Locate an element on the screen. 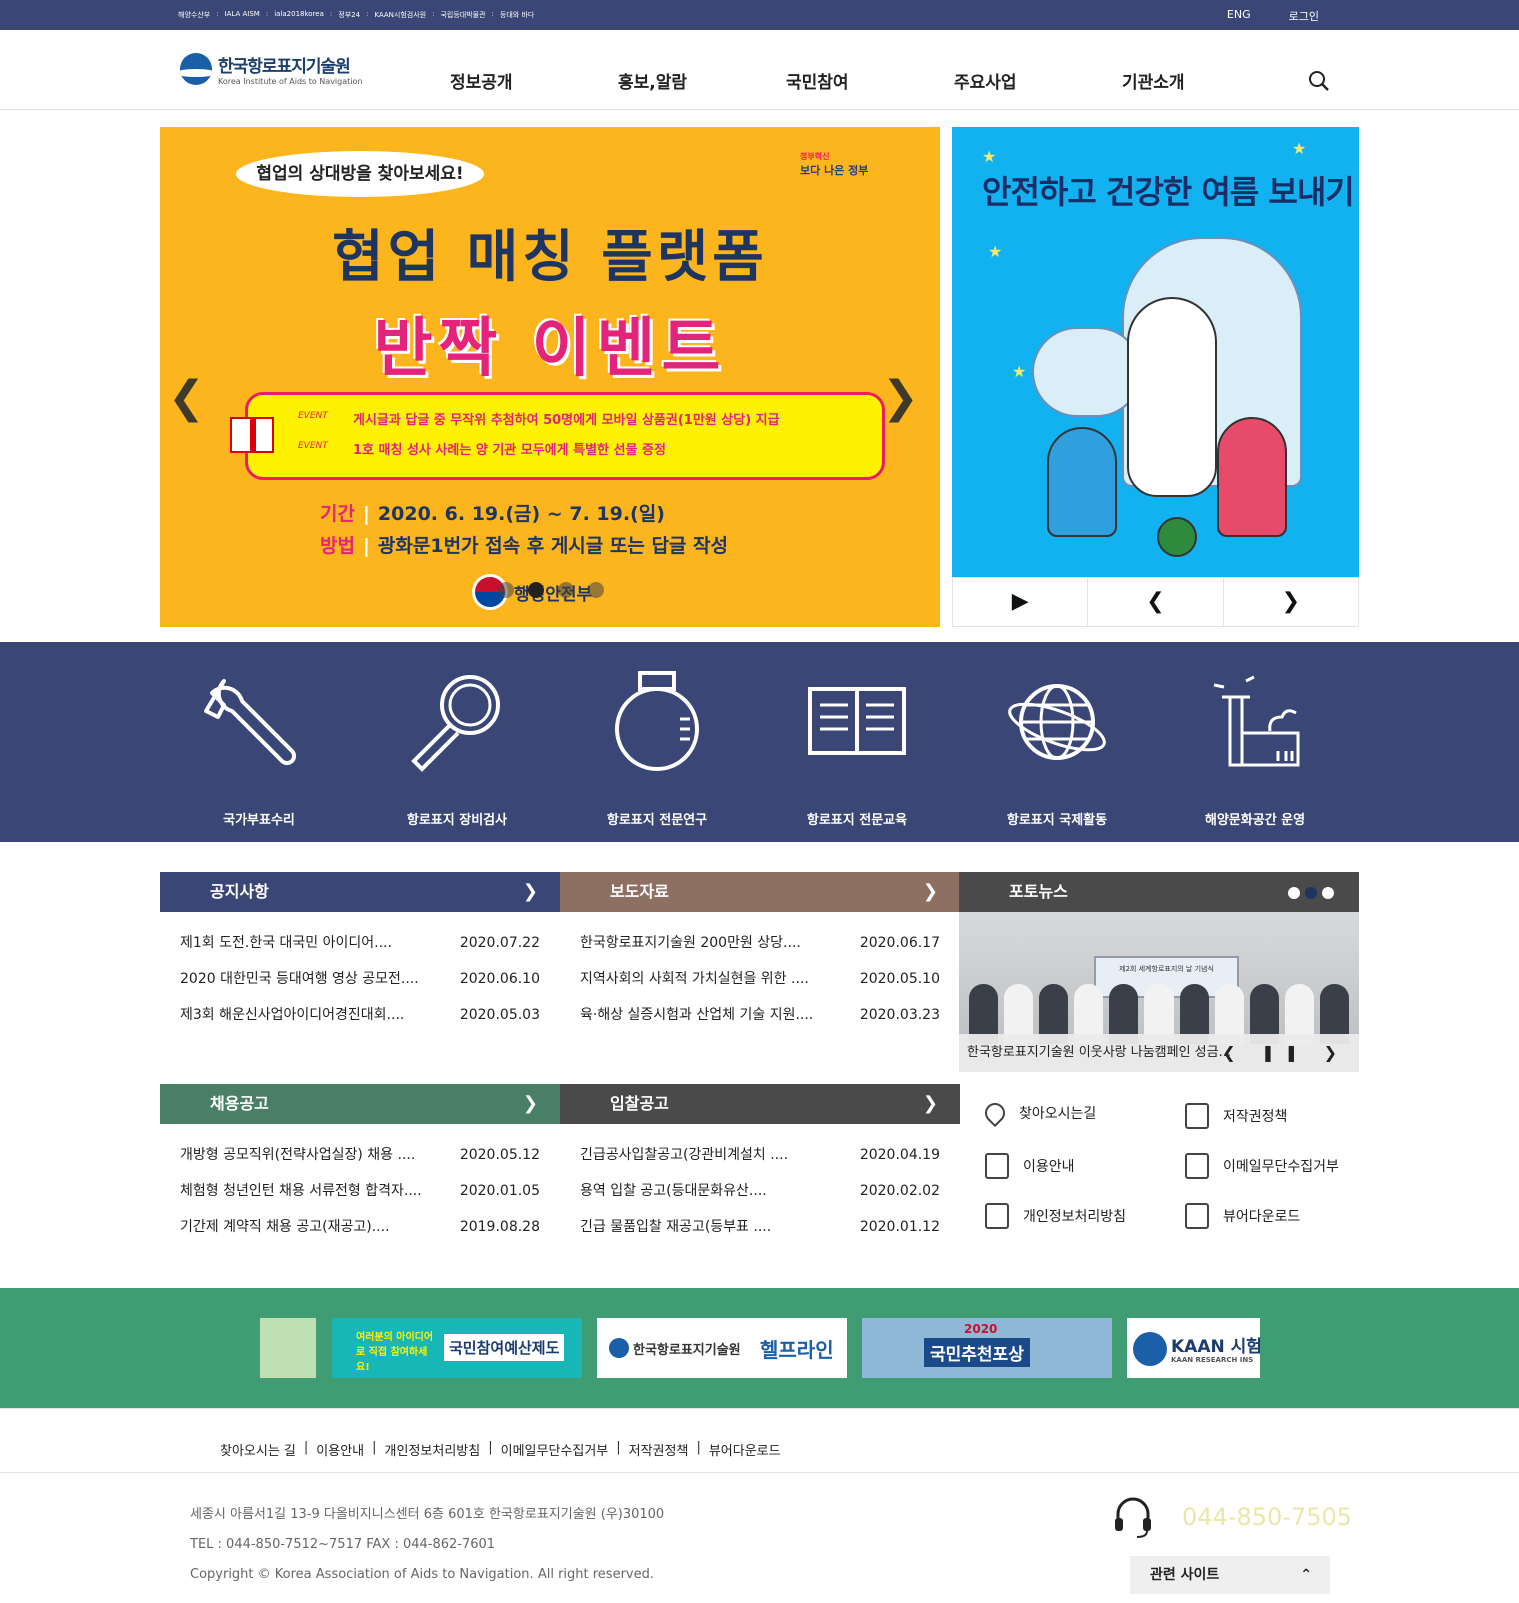 This screenshot has width=1519, height=1603. side-banner-title: 안전하고 건강한 여름 보내기 is located at coordinates (1168, 192).